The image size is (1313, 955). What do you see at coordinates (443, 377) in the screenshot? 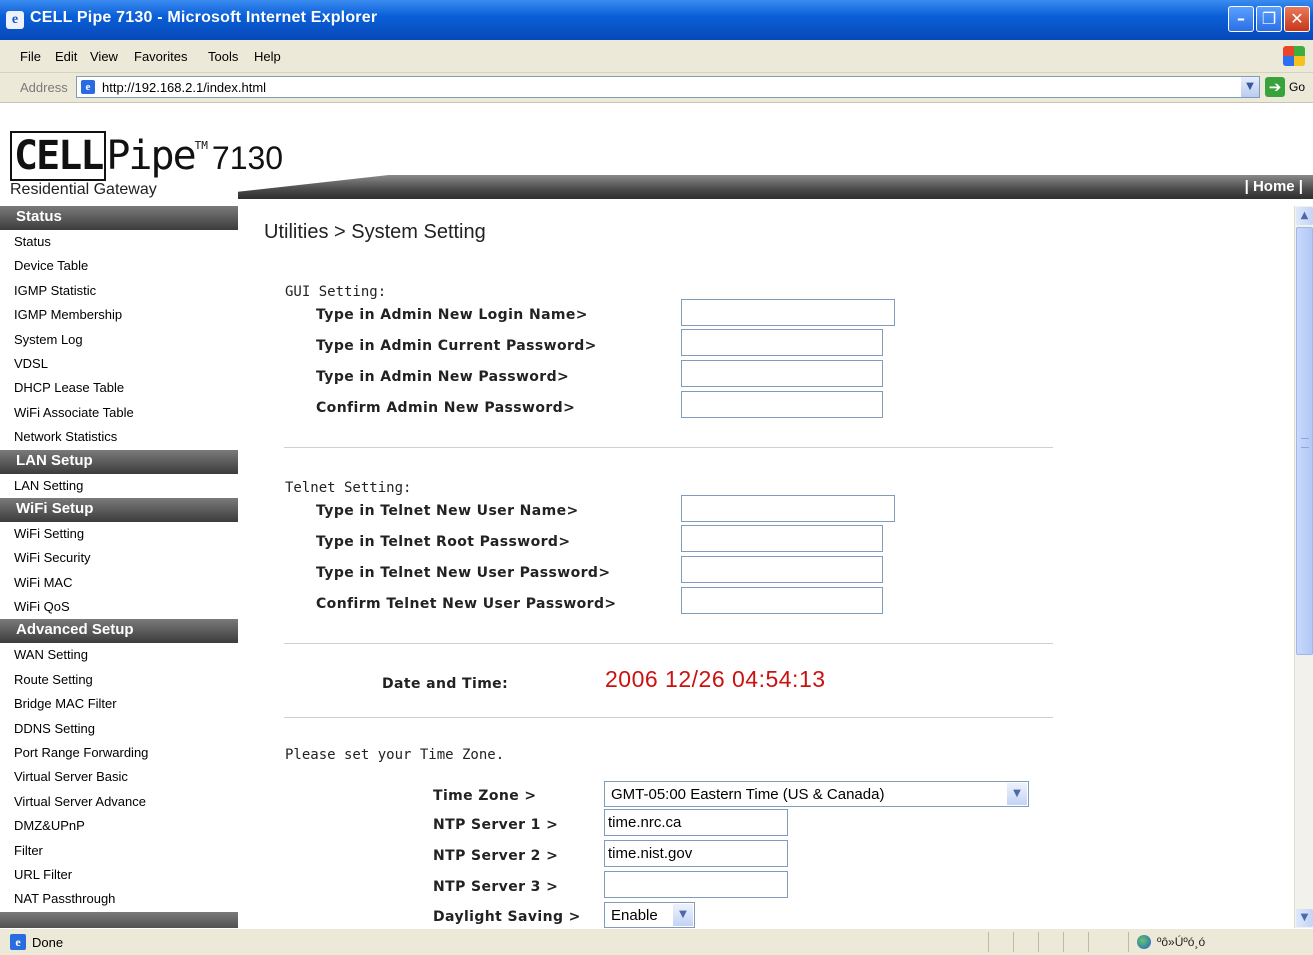
I see `admin-new-password-label: Type in Admin New Password>` at bounding box center [443, 377].